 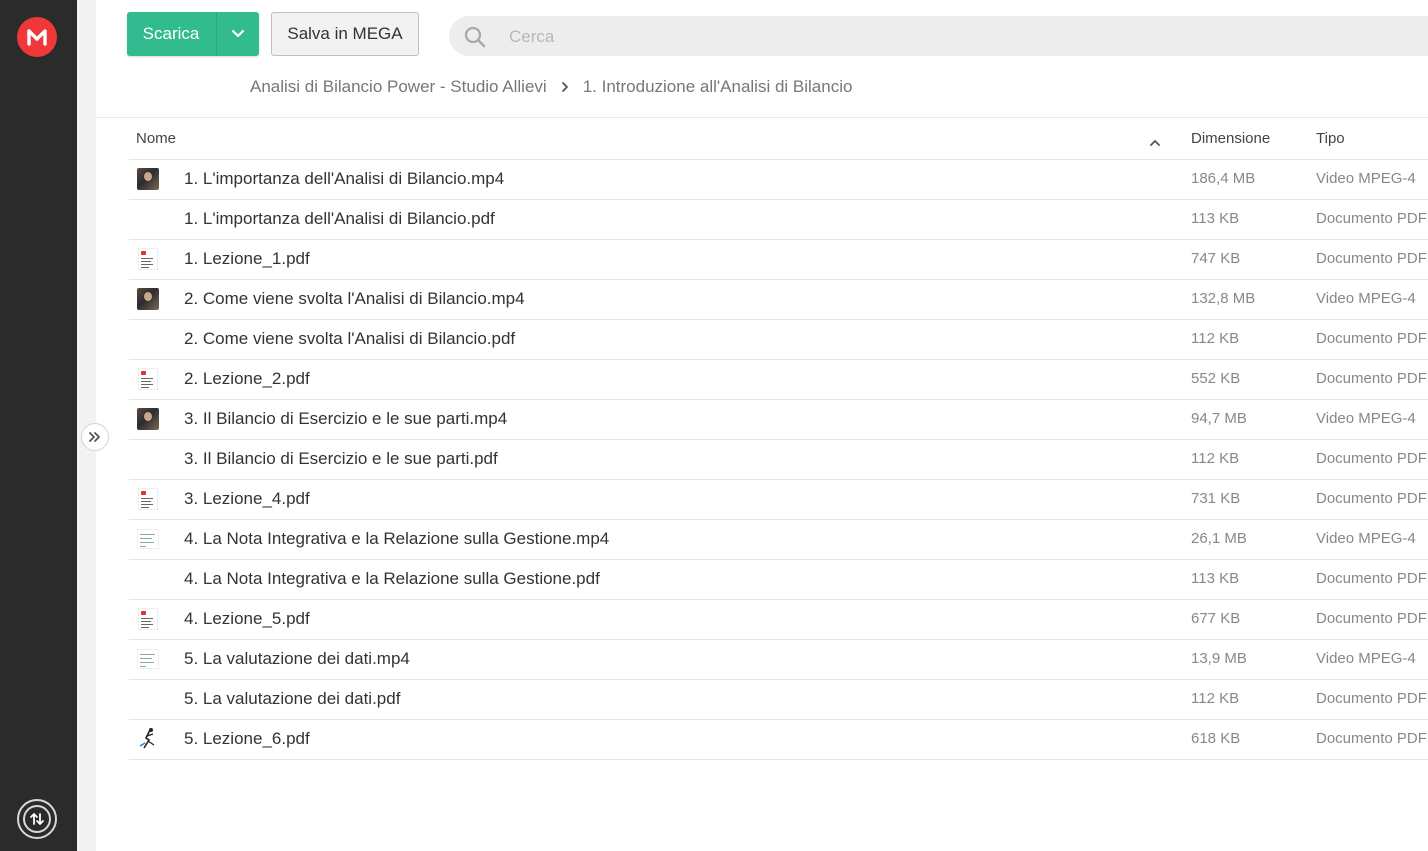 I want to click on toolbar-divider, so click(x=762, y=117).